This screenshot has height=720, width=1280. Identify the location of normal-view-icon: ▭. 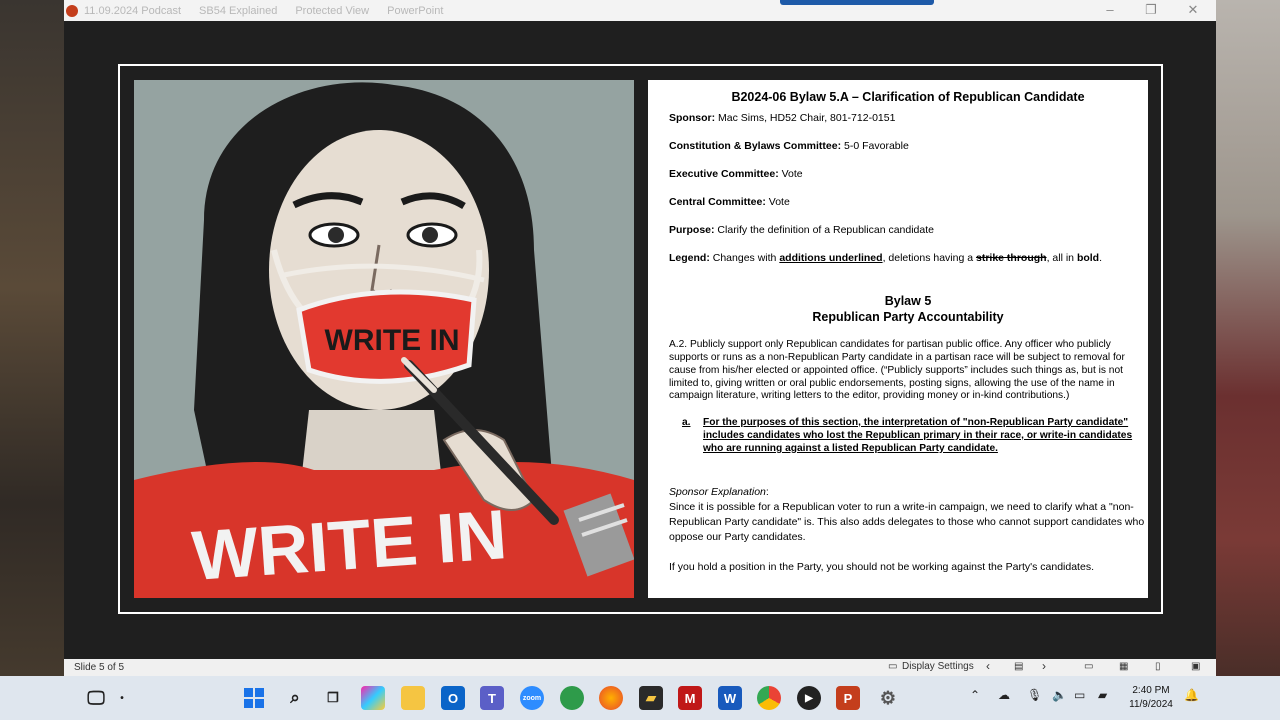
(1088, 666).